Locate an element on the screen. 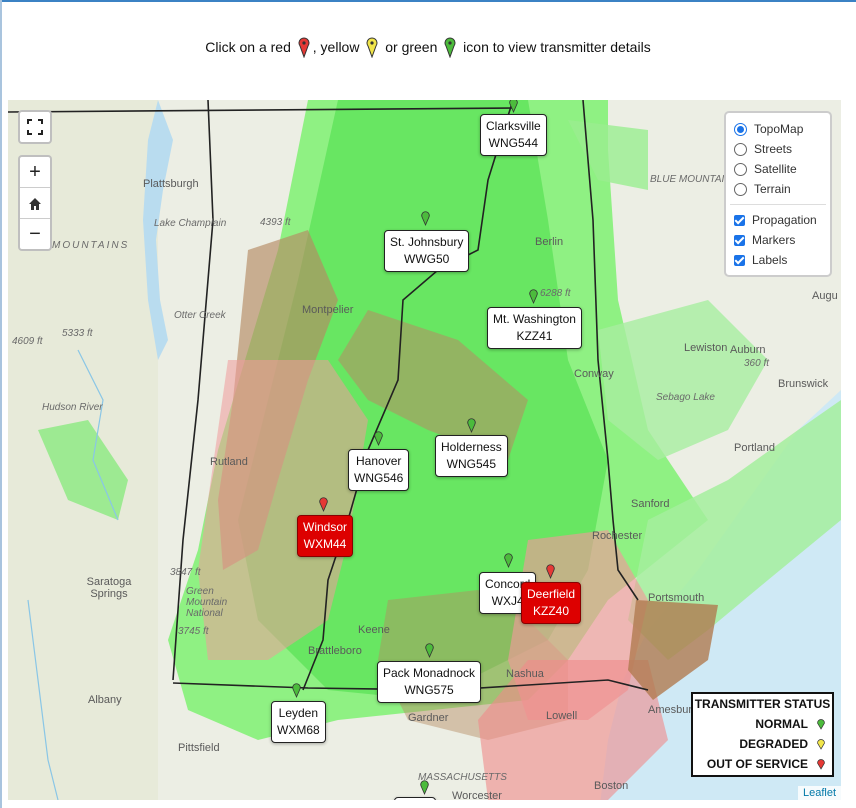  marker-leyden is located at coordinates (296, 690).